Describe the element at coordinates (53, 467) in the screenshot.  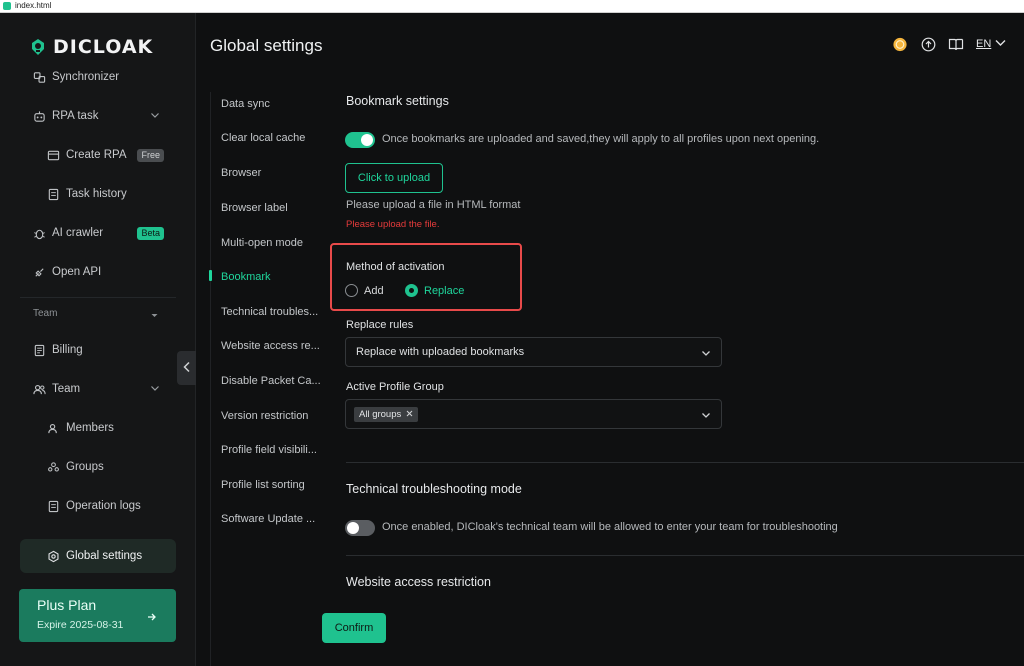
I see `groups-icon` at that location.